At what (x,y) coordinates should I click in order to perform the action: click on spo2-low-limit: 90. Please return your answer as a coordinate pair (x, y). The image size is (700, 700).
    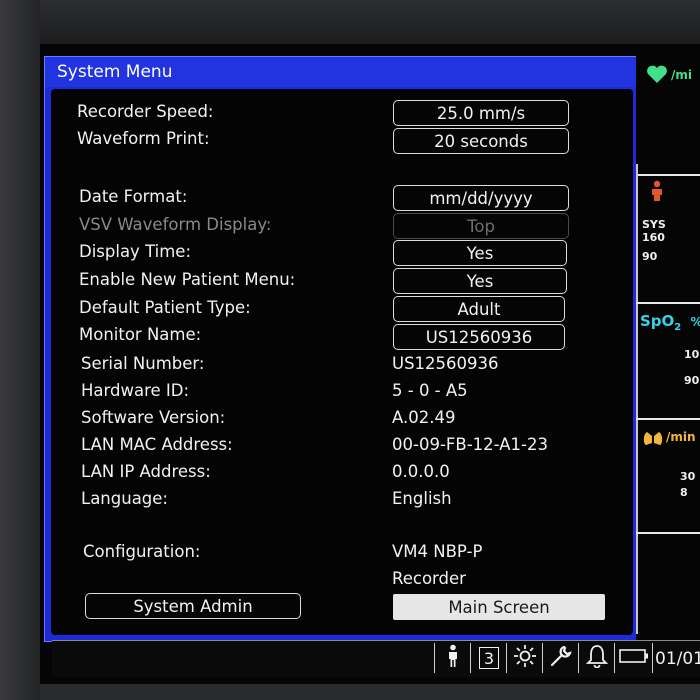
    Looking at the image, I should click on (692, 380).